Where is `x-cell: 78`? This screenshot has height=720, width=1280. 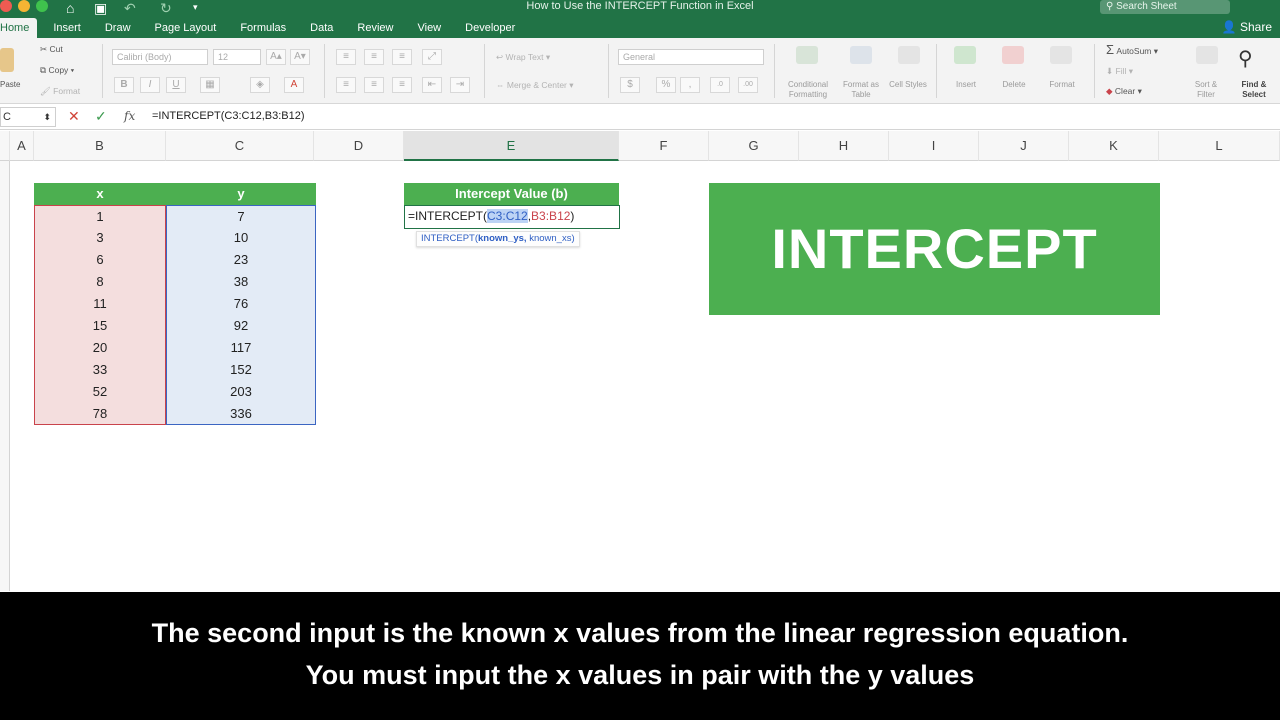 x-cell: 78 is located at coordinates (100, 414).